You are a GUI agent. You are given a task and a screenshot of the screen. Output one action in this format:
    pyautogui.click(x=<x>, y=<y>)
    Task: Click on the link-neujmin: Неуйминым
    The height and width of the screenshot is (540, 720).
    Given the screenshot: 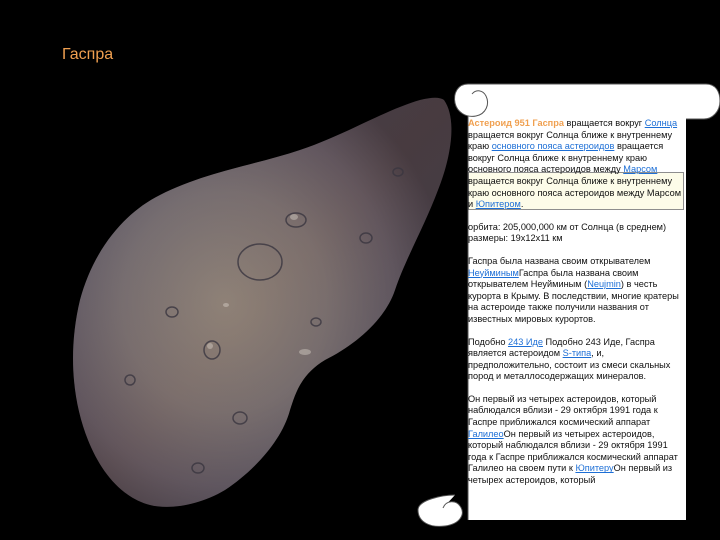 What is the action you would take?
    pyautogui.click(x=493, y=273)
    